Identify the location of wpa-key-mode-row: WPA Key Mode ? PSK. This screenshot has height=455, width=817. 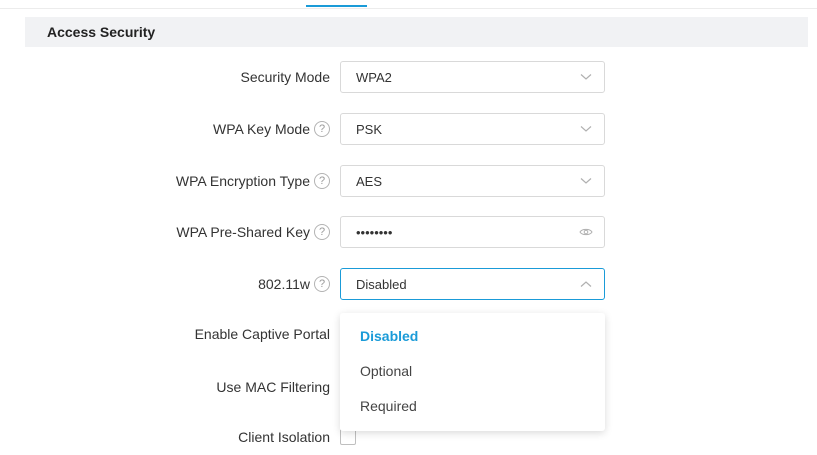
(408, 129).